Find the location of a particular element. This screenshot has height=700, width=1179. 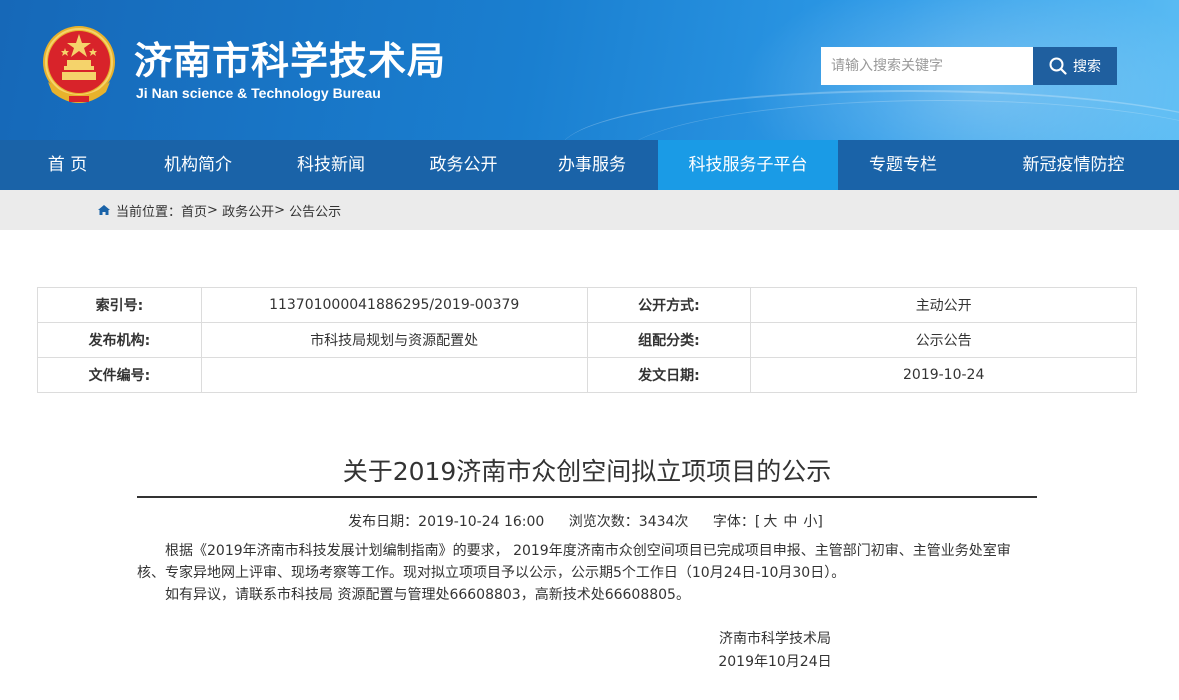

article-signature: 济南市科学技术局 2019年10月24日 is located at coordinates (775, 651).